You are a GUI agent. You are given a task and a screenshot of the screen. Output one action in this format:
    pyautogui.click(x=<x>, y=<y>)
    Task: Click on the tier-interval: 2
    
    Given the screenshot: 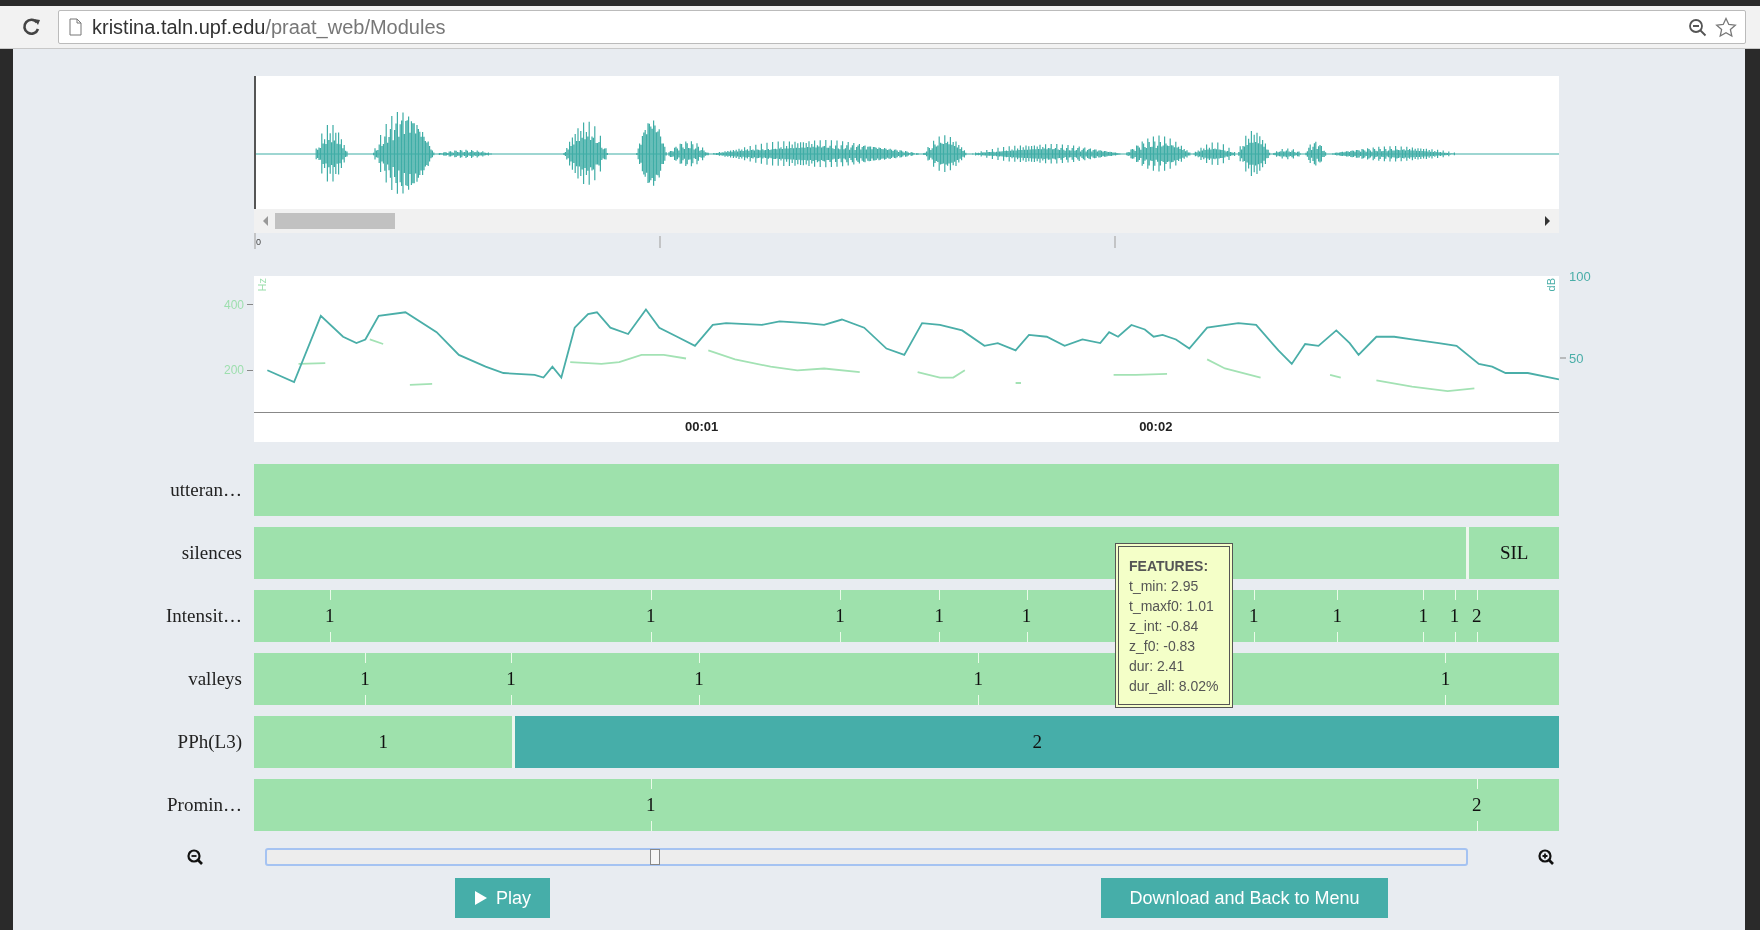 What is the action you would take?
    pyautogui.click(x=1035, y=742)
    